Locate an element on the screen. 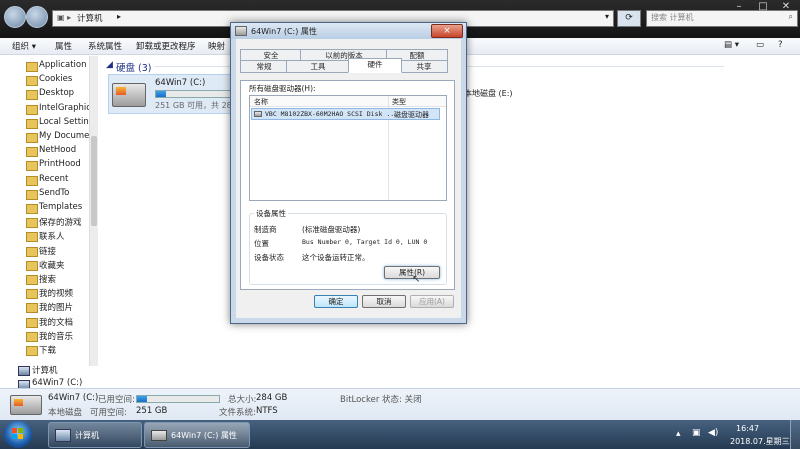  sidebar-item: Templates is located at coordinates (60, 207).